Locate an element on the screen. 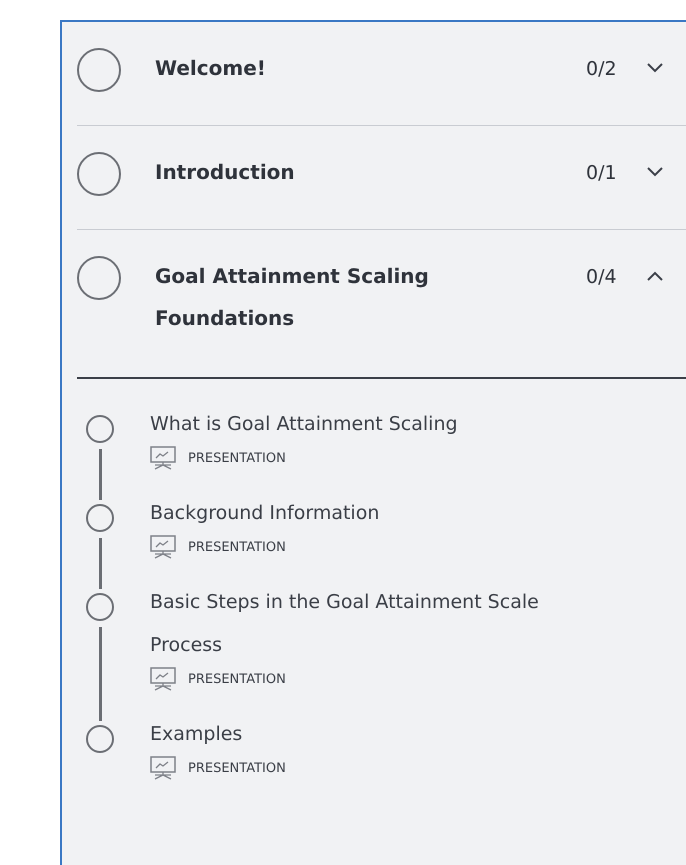 The image size is (686, 865). lesson-item: What is Goal Attainment Scaling PRESENTATION is located at coordinates (385, 459).